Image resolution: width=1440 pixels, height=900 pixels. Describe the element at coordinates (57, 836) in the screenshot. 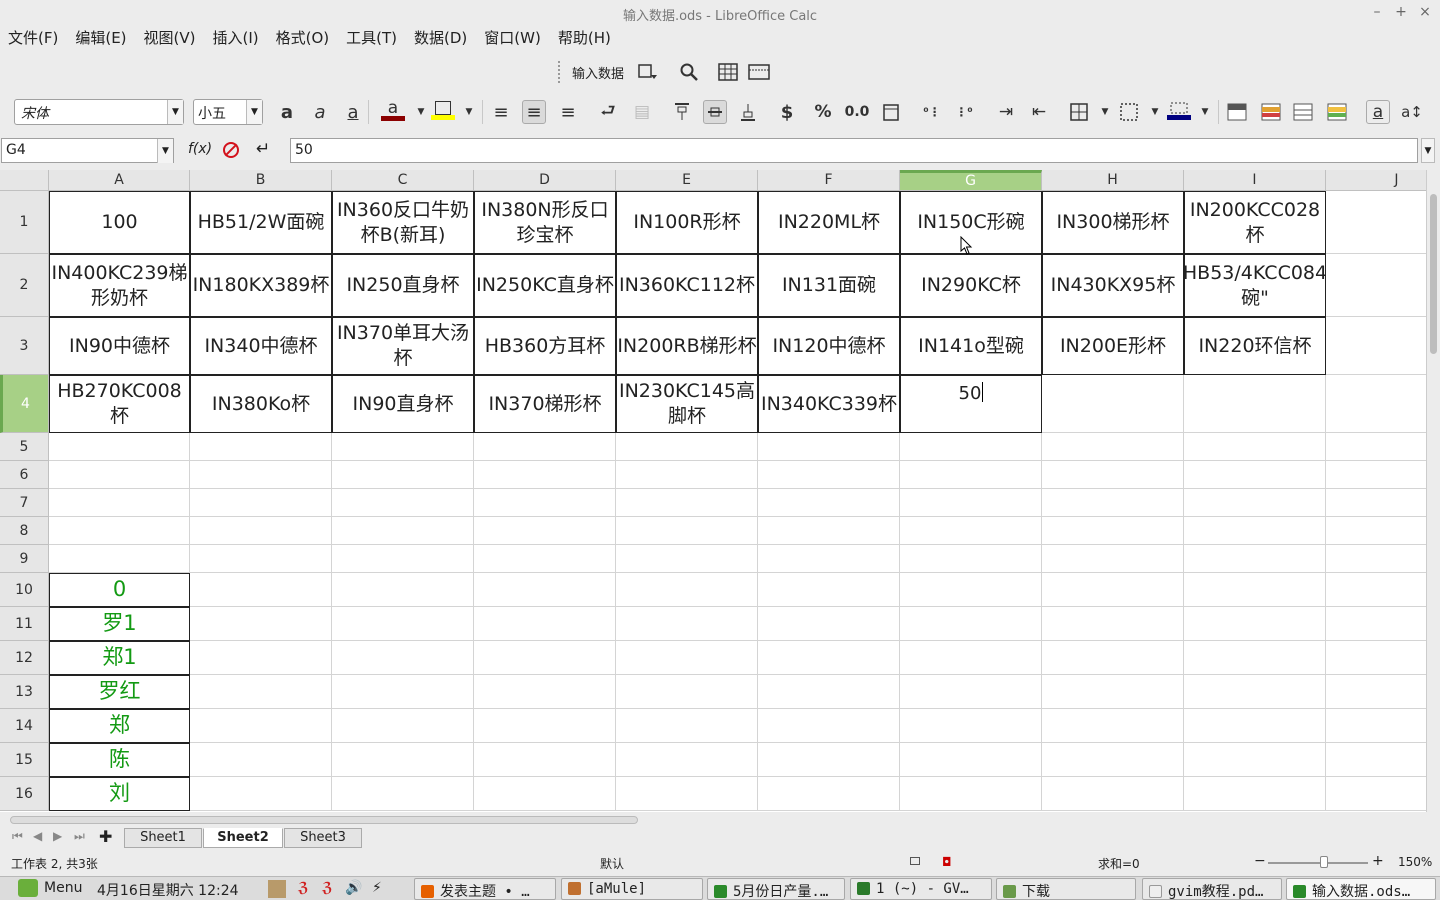

I see `next-sheet-icon: ▶` at that location.